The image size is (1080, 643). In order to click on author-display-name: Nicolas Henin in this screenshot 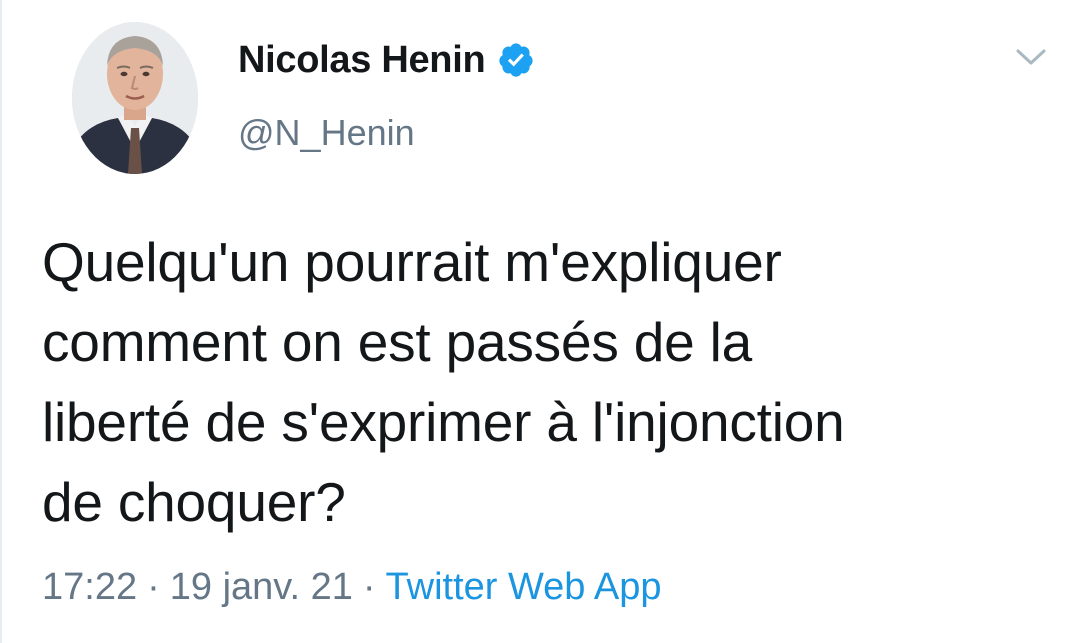, I will do `click(362, 60)`.